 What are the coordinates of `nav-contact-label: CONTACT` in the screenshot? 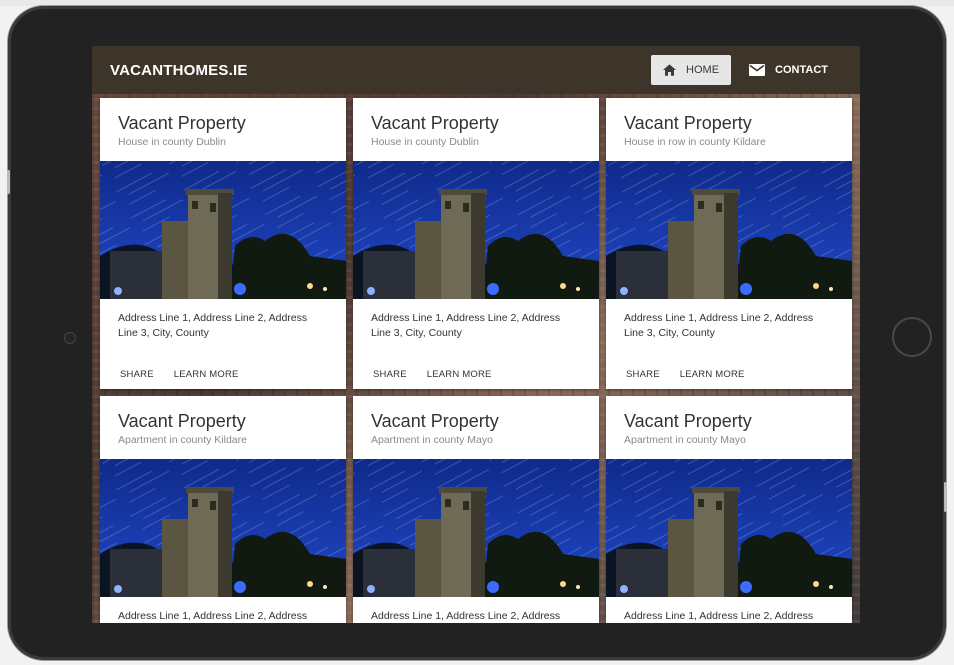 It's located at (801, 70).